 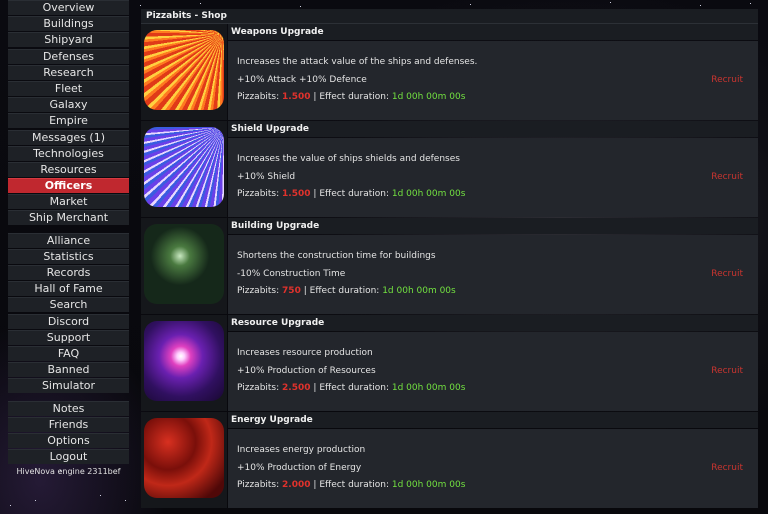 What do you see at coordinates (68, 72) in the screenshot?
I see `sidebar-item-research: Research` at bounding box center [68, 72].